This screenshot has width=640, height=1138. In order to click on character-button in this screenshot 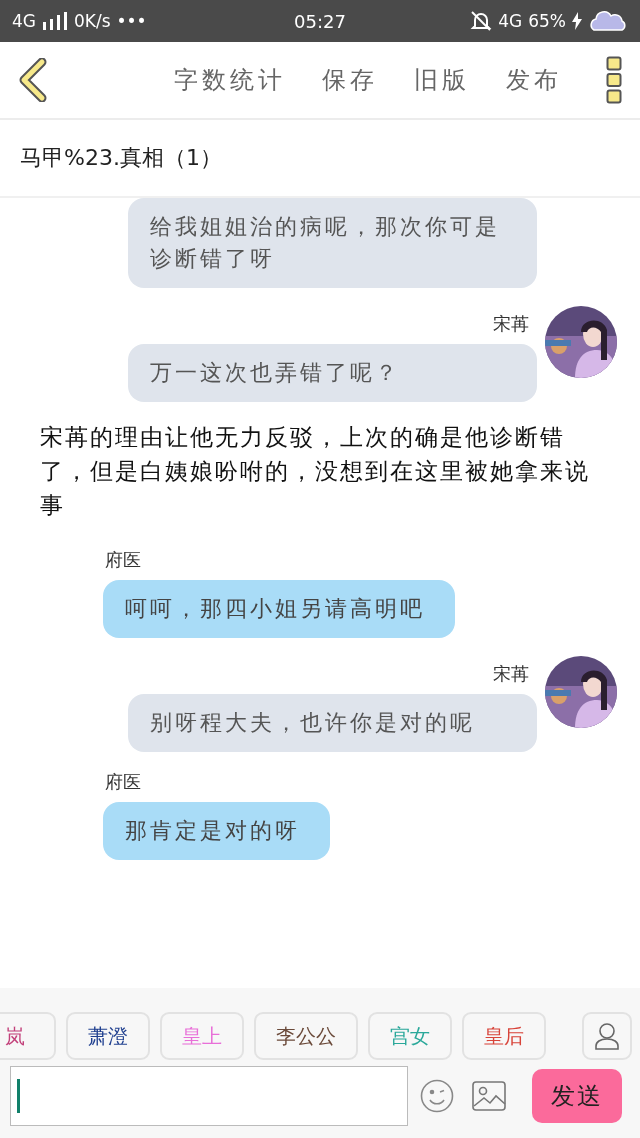, I will do `click(607, 1036)`.